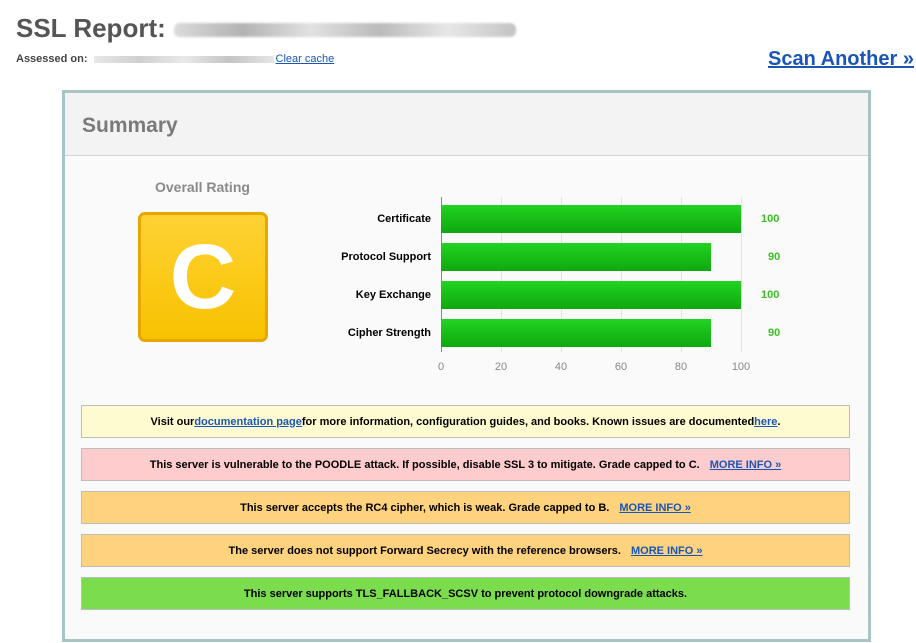 The height and width of the screenshot is (643, 916). What do you see at coordinates (441, 367) in the screenshot?
I see `tick-label: 0` at bounding box center [441, 367].